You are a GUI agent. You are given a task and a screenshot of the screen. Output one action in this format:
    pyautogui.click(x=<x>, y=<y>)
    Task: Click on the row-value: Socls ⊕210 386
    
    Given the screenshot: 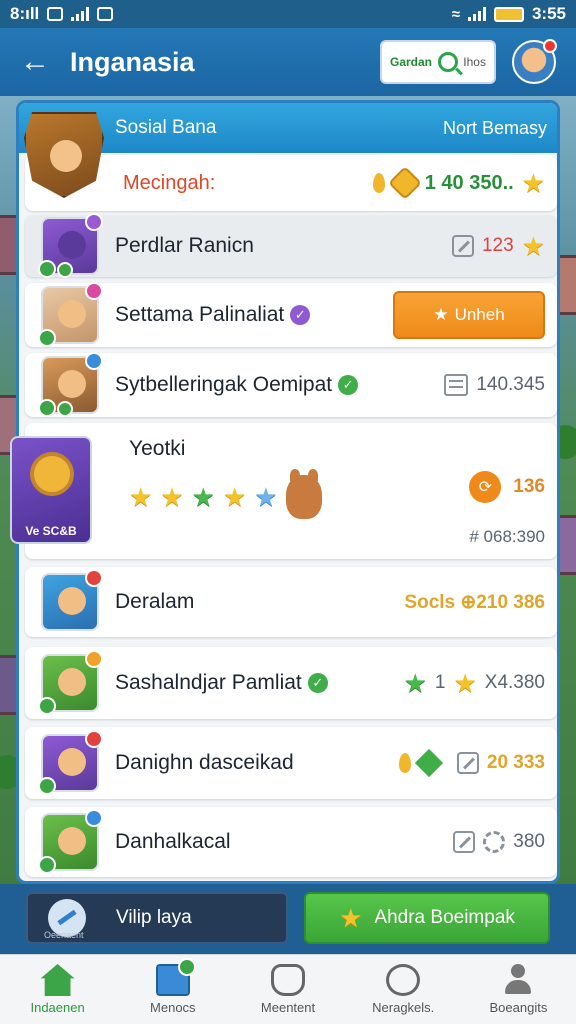 What is the action you would take?
    pyautogui.click(x=474, y=602)
    